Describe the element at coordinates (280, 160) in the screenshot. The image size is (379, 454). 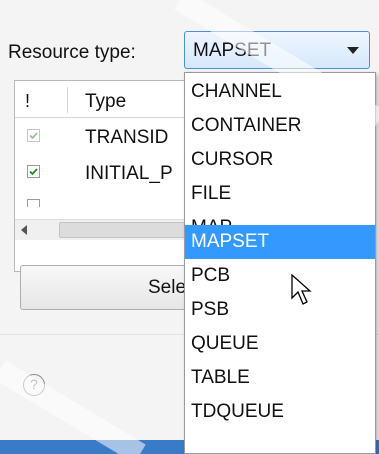
I see `dropdown-option: CURSOR` at that location.